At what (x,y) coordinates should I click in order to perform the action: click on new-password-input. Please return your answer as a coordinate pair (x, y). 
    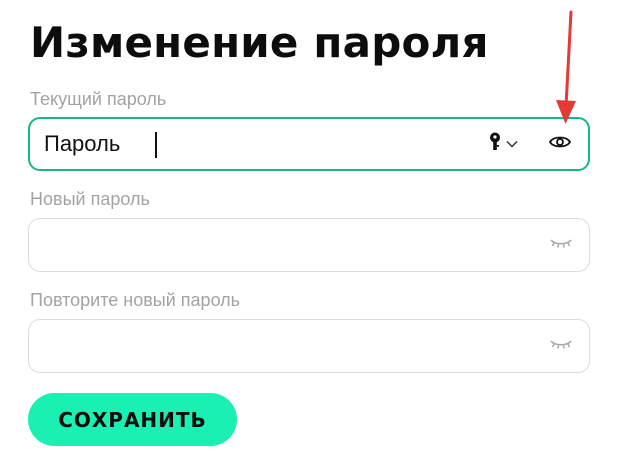
    Looking at the image, I should click on (286, 245).